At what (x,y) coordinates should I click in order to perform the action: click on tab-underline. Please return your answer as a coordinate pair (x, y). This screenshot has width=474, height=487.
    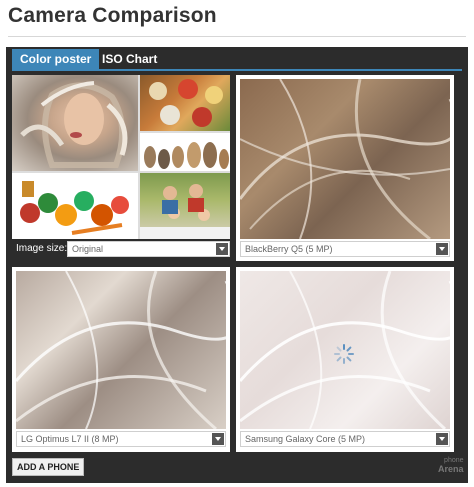
    Looking at the image, I should click on (237, 70).